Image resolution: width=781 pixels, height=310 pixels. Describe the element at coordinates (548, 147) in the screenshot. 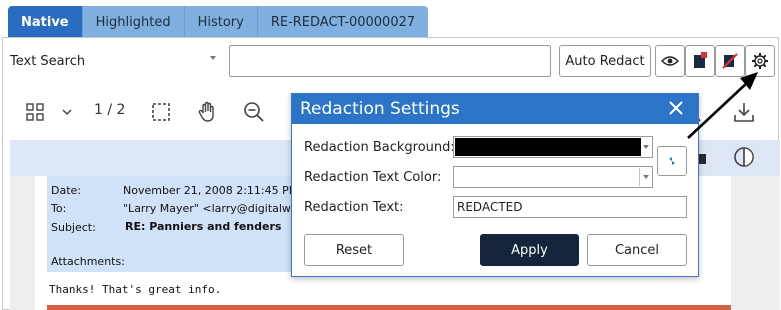

I see `background-color-swatch` at that location.